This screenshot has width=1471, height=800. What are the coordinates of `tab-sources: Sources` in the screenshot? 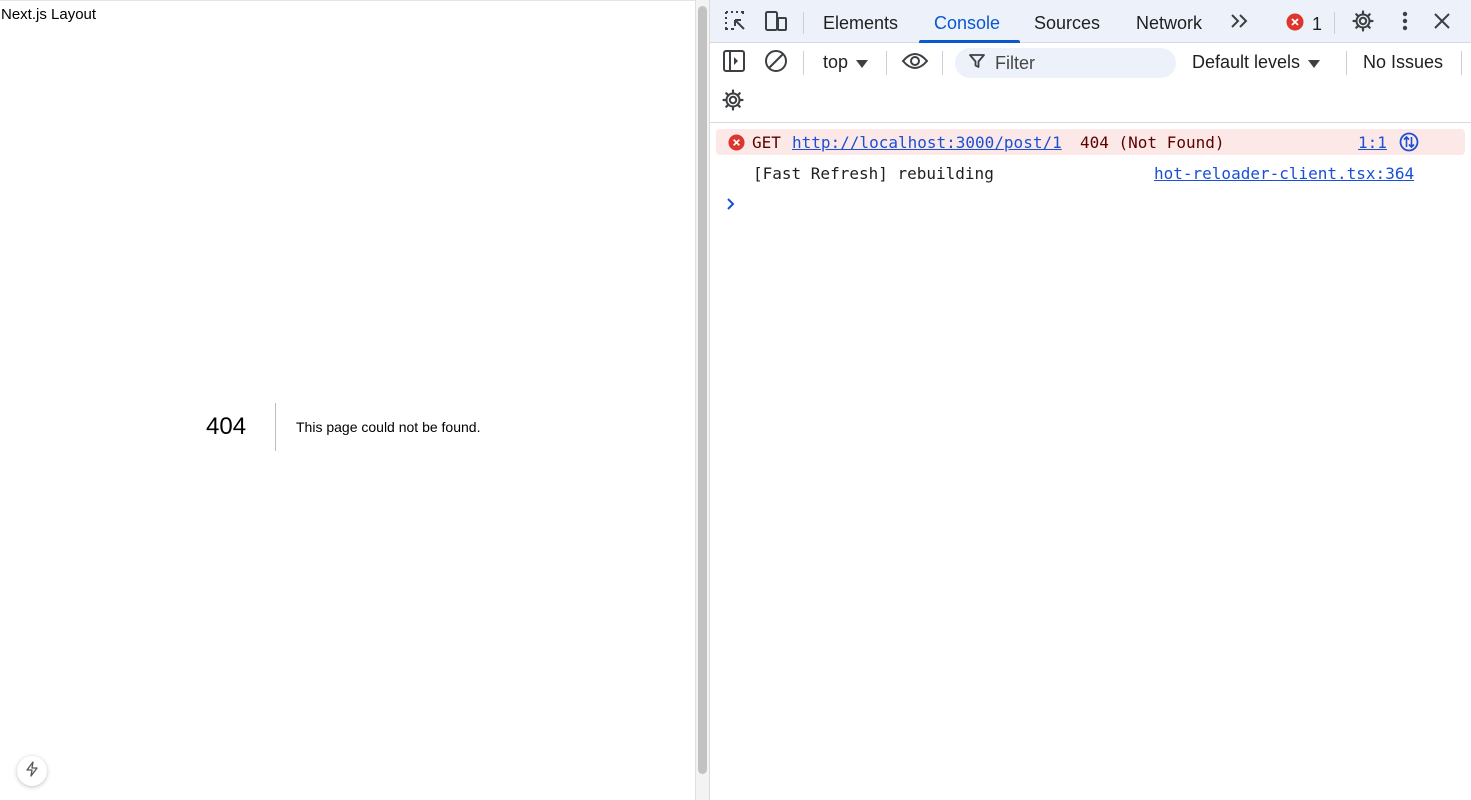 It's located at (1067, 23).